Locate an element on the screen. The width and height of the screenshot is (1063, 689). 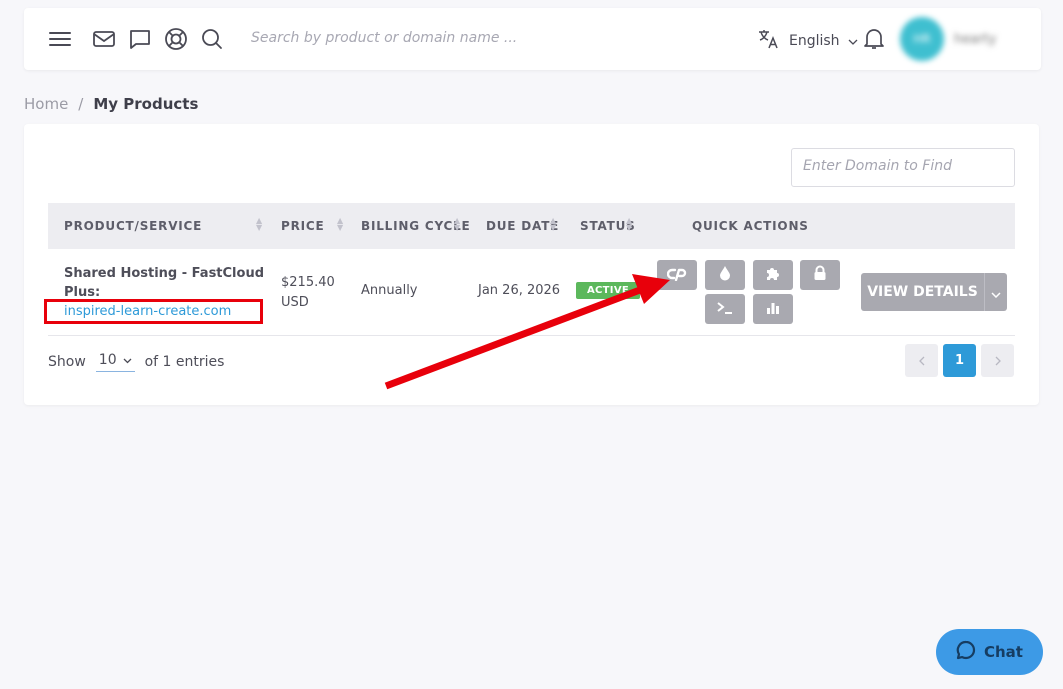
support-icon is located at coordinates (176, 39).